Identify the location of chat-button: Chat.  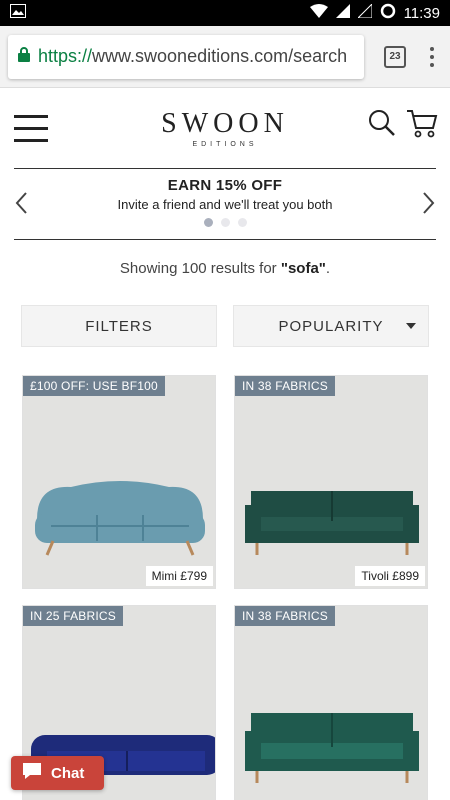
(57, 773).